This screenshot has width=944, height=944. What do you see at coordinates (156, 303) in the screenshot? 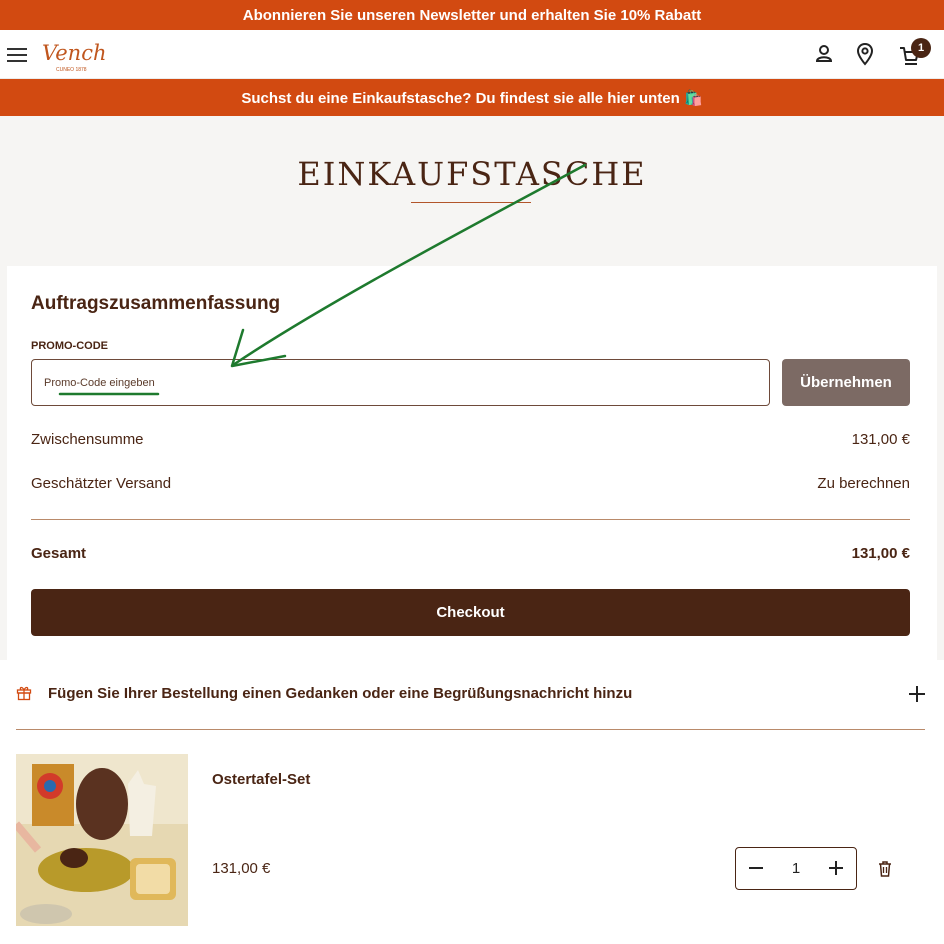
I see `order-summary-title: Auftragszusammenfassung` at bounding box center [156, 303].